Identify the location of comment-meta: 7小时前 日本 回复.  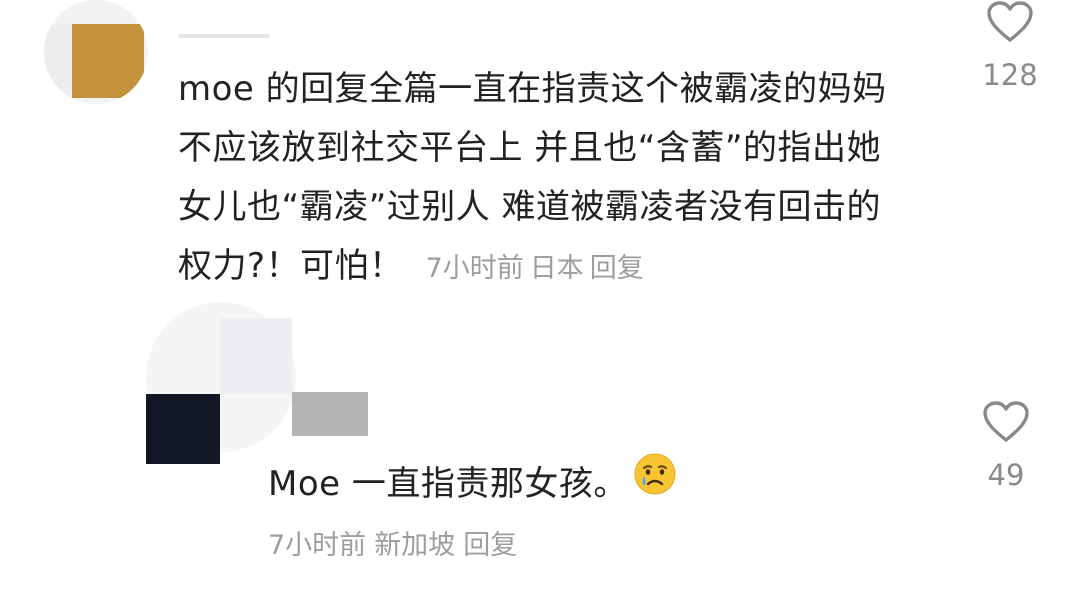
(535, 268).